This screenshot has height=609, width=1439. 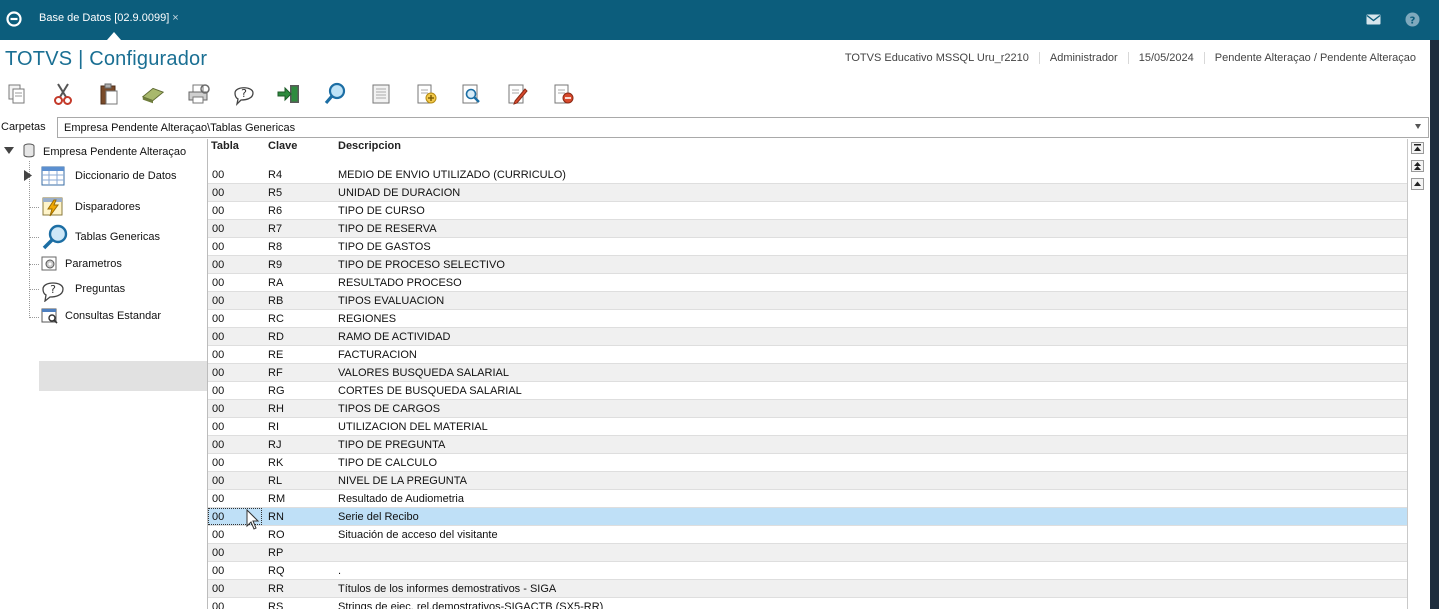 I want to click on cell-clave: R8, so click(x=275, y=247).